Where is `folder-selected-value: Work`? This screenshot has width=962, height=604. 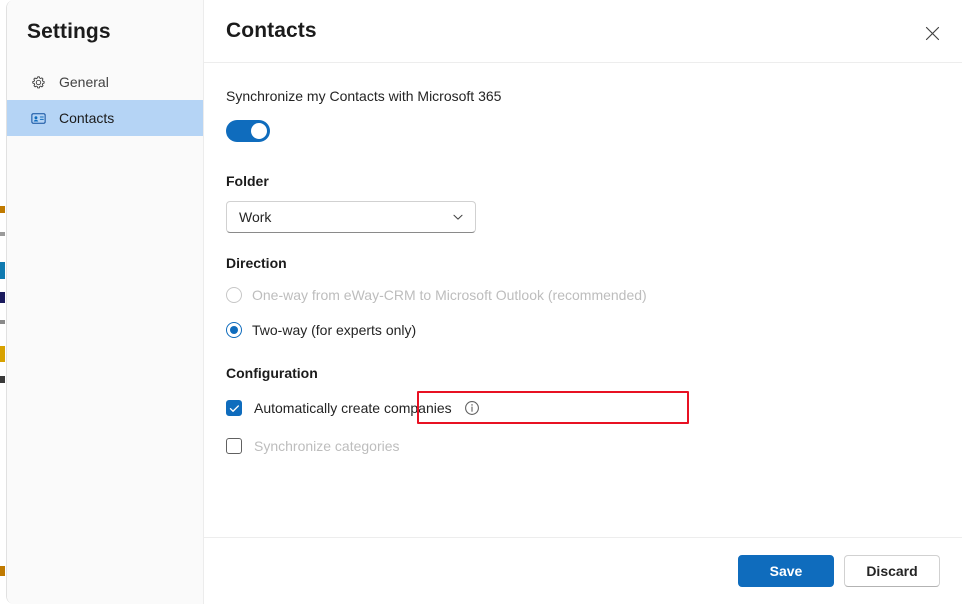
folder-selected-value: Work is located at coordinates (255, 217).